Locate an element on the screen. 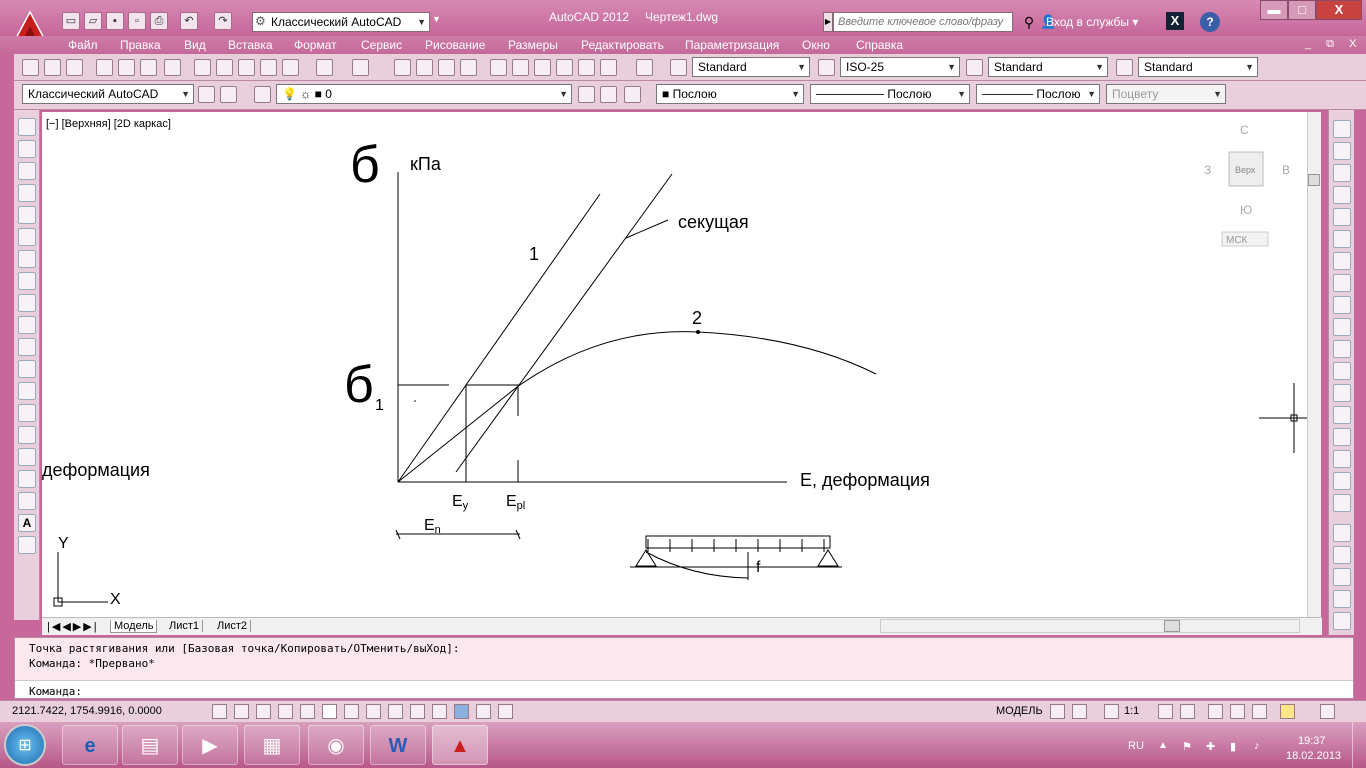 This screenshot has height=768, width=1366. menu-edit: Правка is located at coordinates (140, 45).